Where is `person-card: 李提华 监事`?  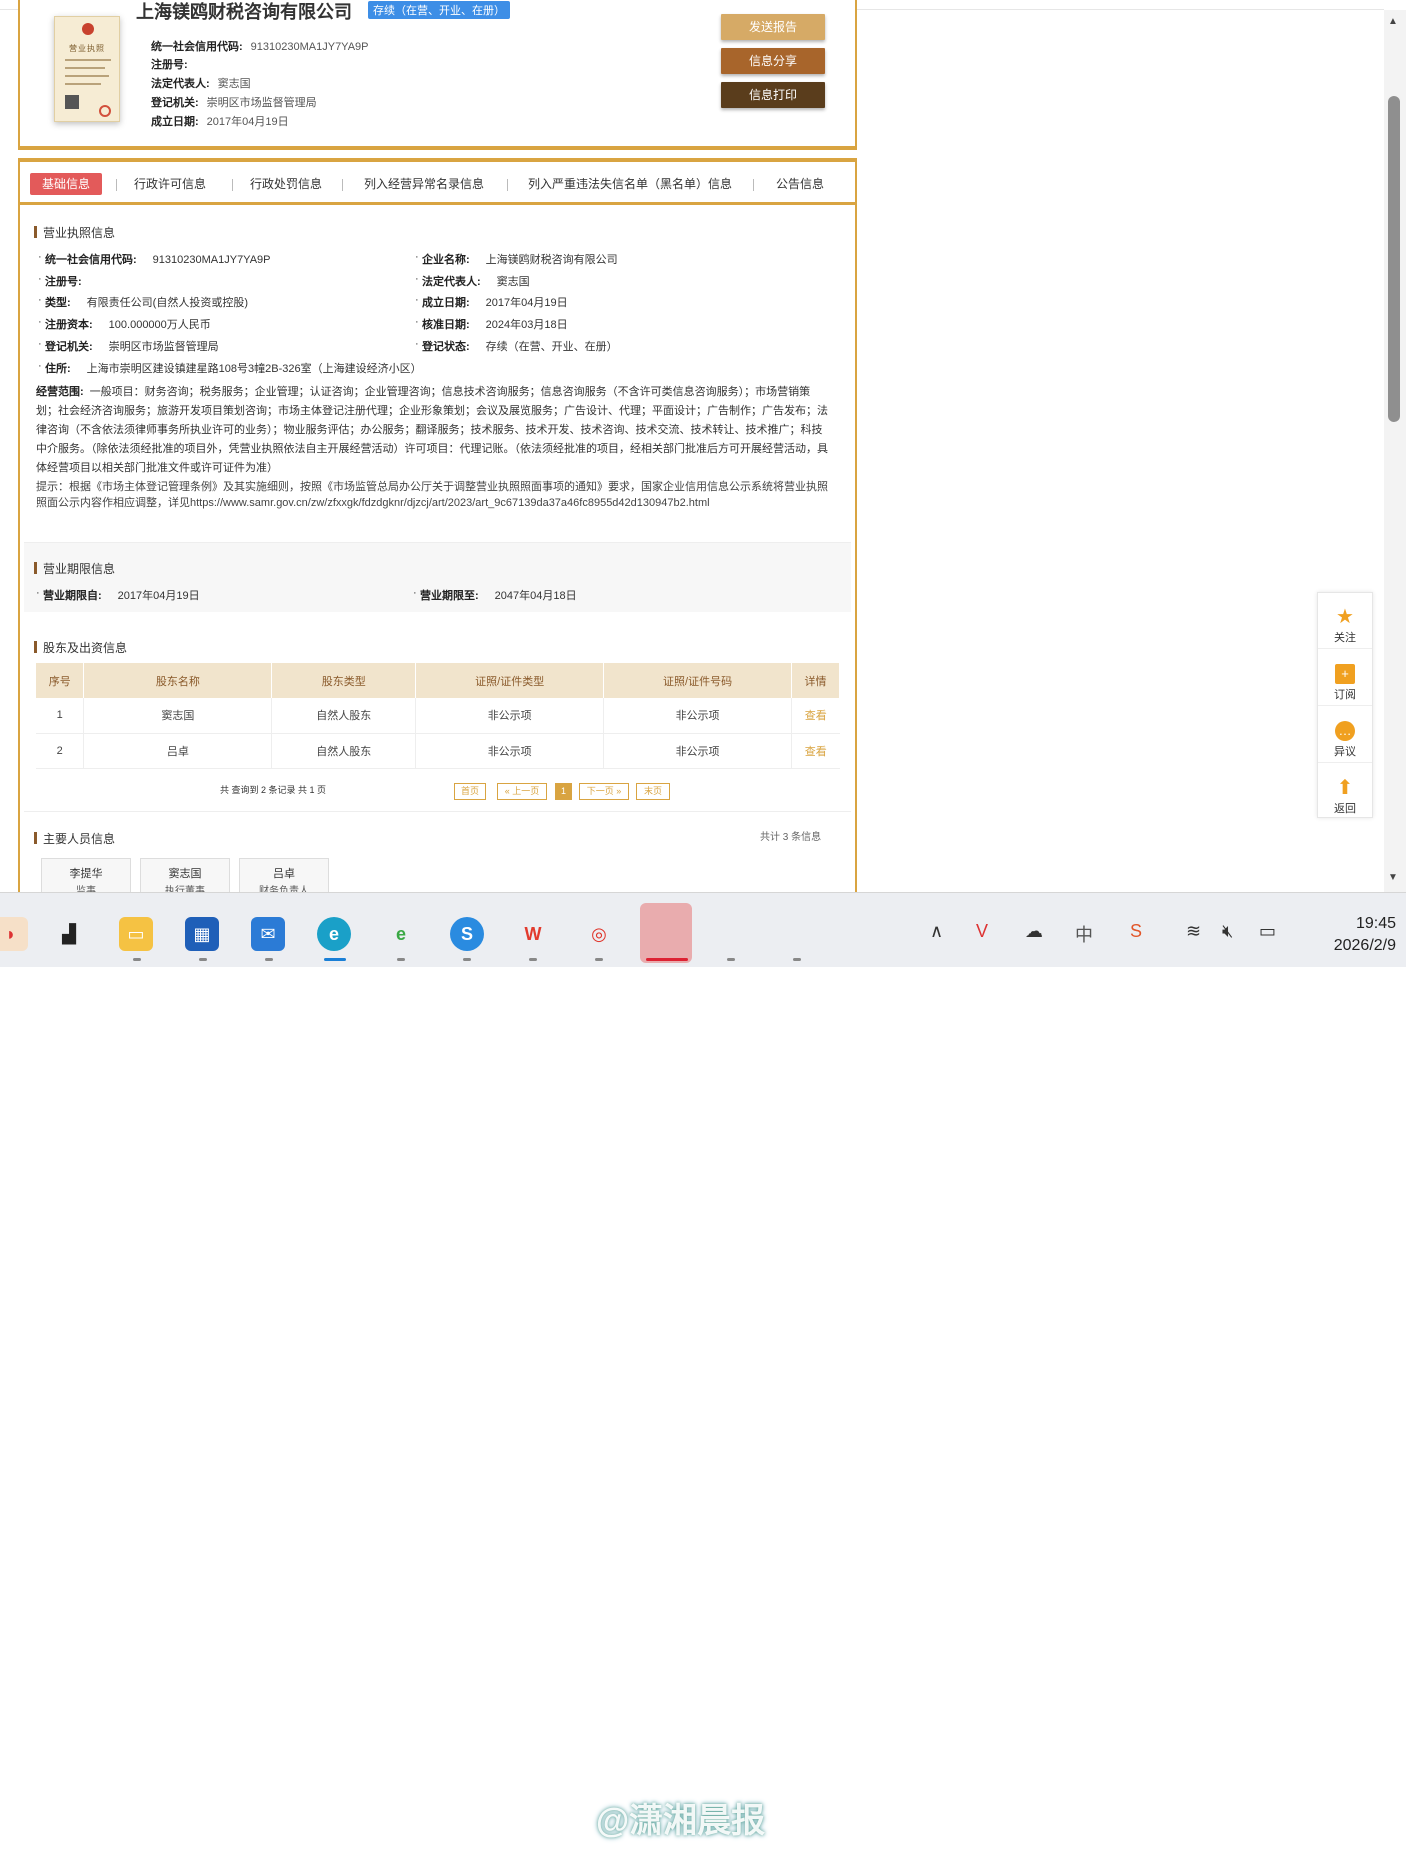 person-card: 李提华 监事 is located at coordinates (86, 875).